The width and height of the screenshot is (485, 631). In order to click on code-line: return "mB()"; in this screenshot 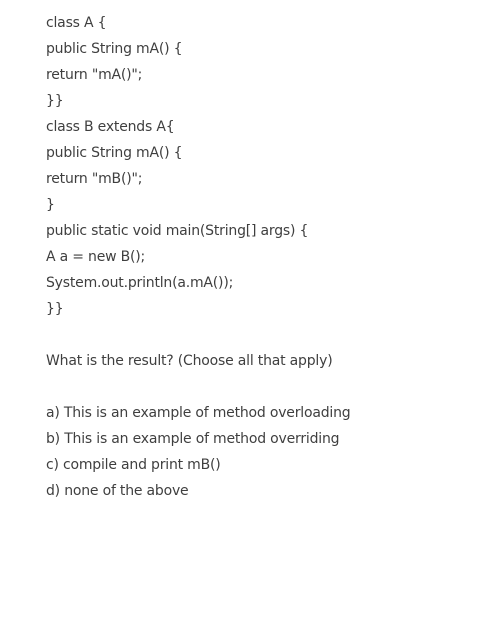, I will do `click(94, 179)`.